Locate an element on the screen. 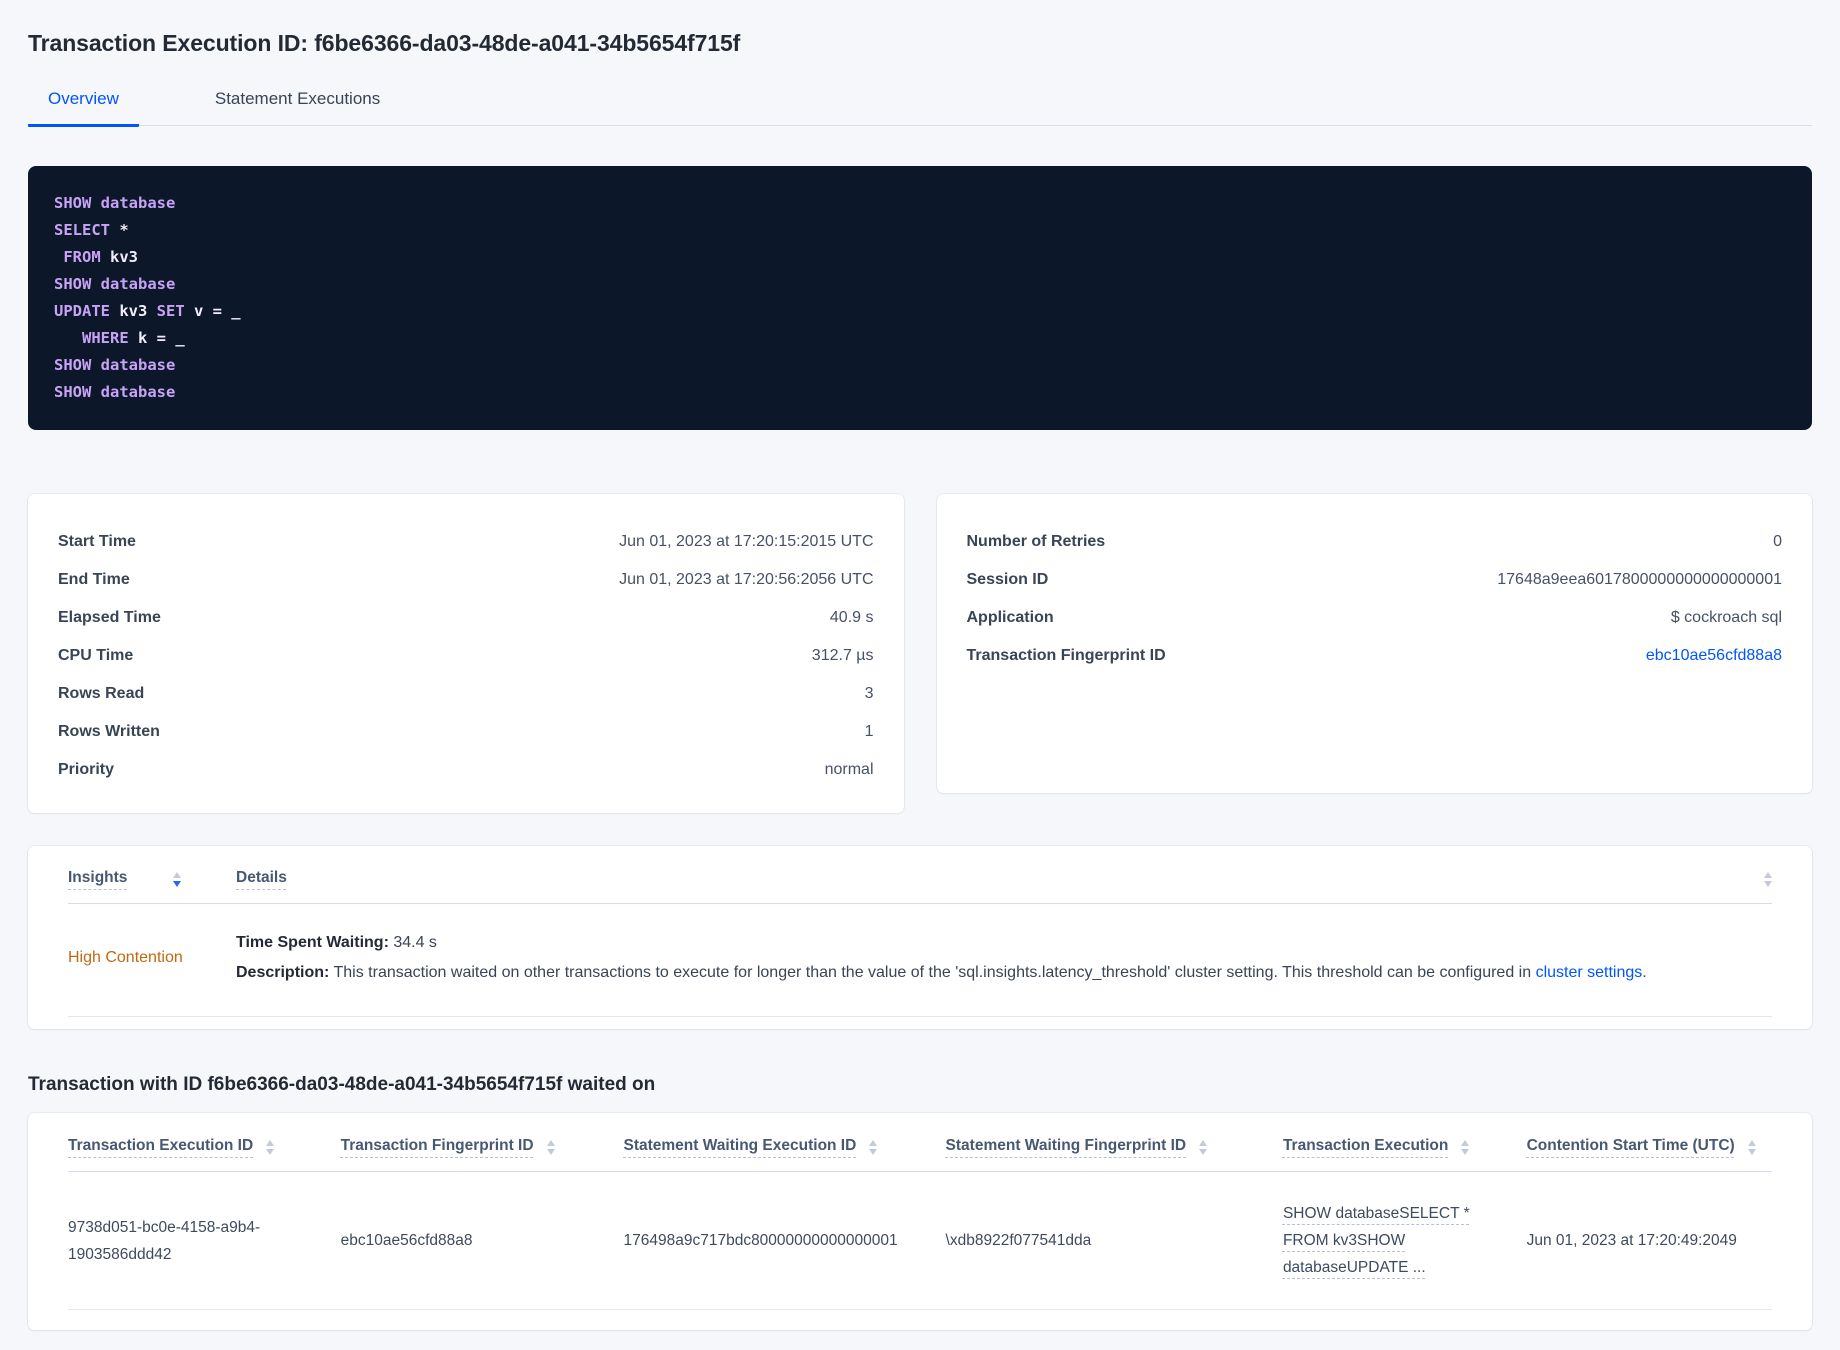 The height and width of the screenshot is (1350, 1840). stat-label: Rows Written is located at coordinates (109, 731).